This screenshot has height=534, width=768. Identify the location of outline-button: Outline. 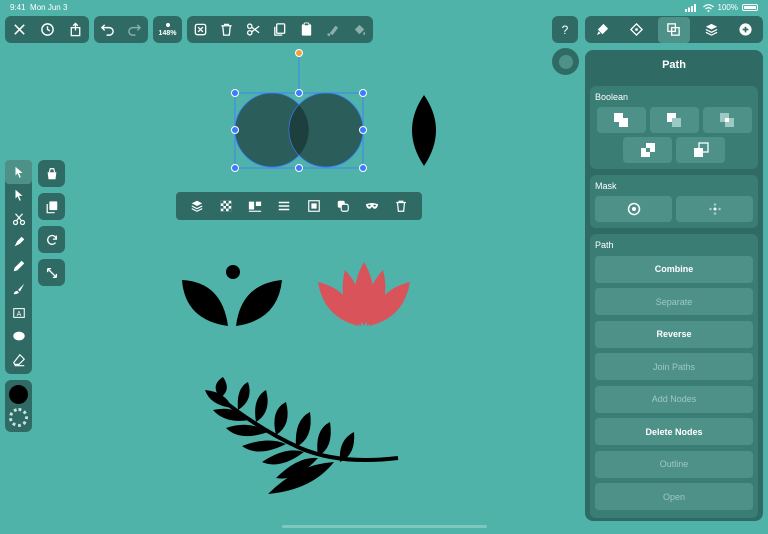
(674, 464).